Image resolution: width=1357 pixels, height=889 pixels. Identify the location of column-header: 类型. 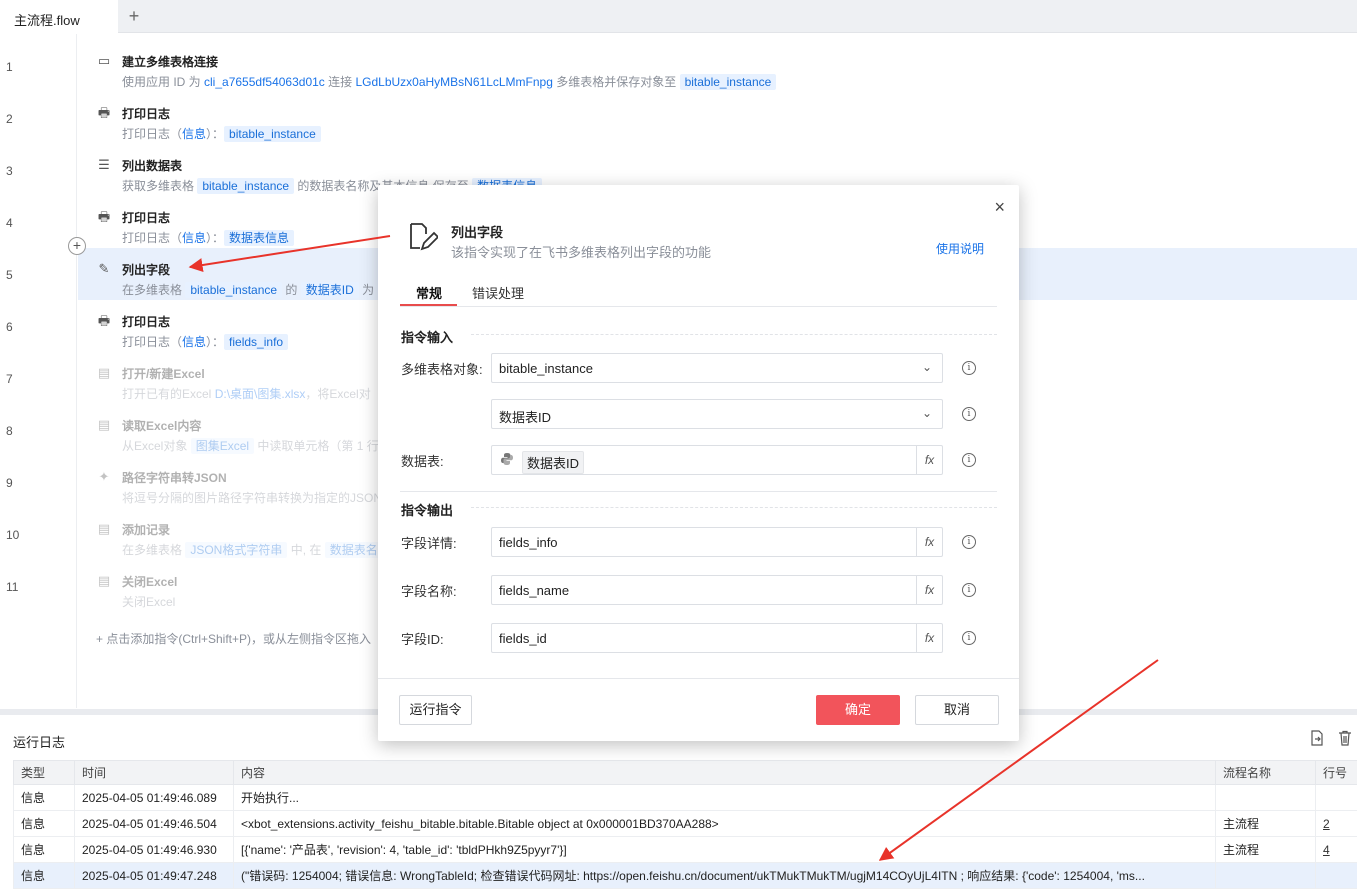
(44, 772).